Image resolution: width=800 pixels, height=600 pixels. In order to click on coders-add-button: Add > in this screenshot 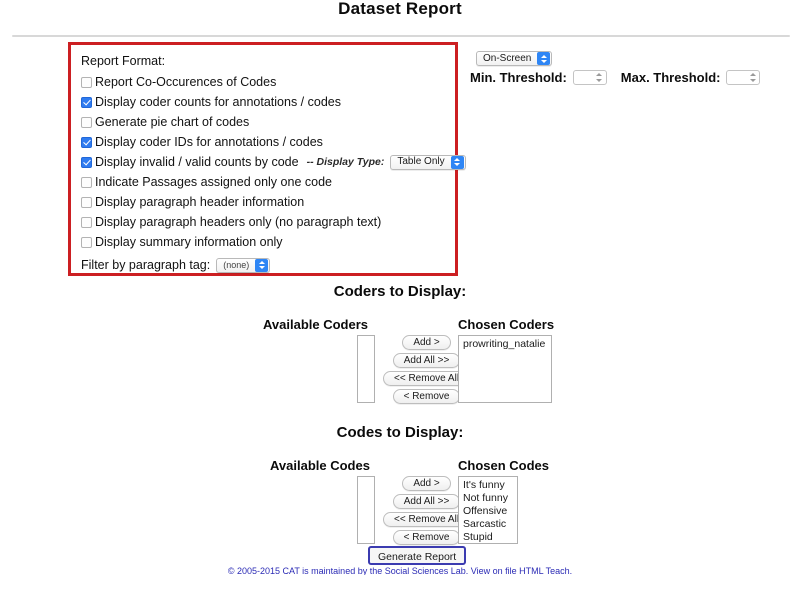, I will do `click(426, 342)`.